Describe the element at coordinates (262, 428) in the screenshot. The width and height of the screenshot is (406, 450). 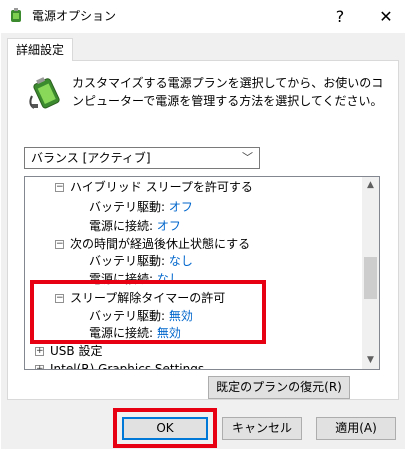
I see `cancel-button: キャンセル` at that location.